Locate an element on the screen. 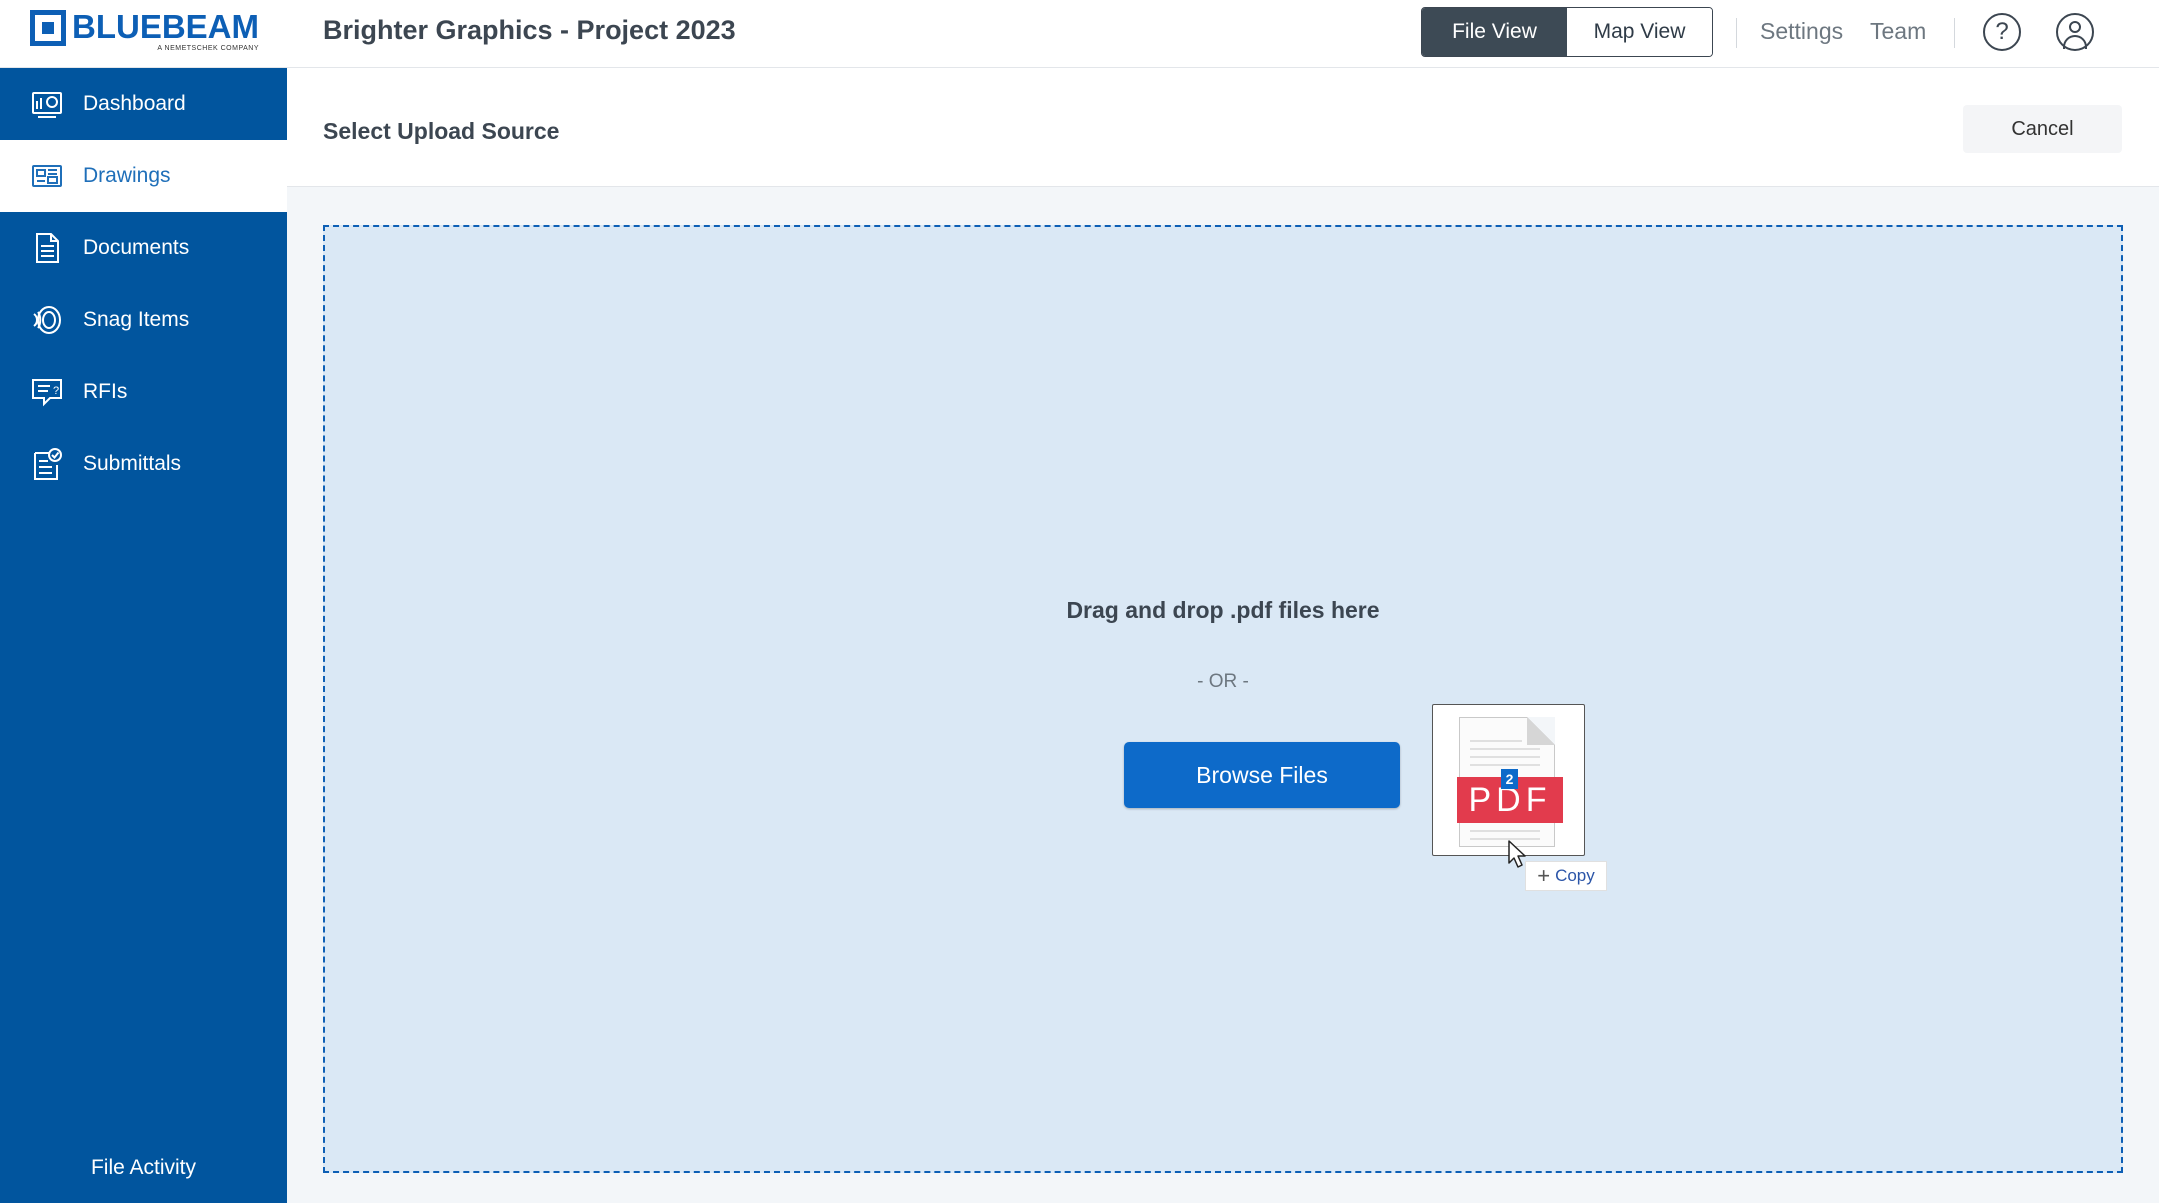  rfis-icon: ? is located at coordinates (47, 393).